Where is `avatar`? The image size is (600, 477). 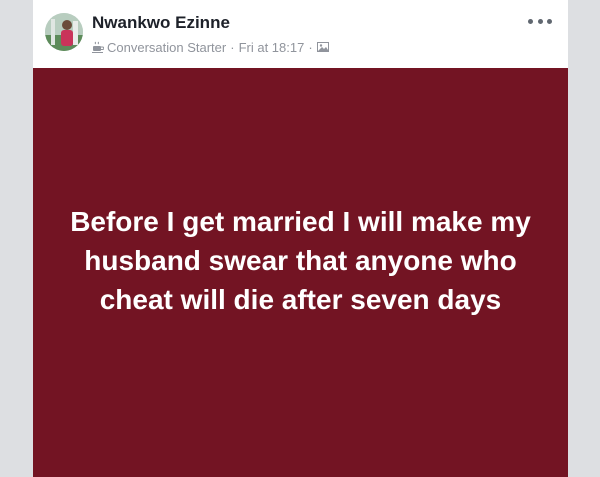
avatar is located at coordinates (64, 32).